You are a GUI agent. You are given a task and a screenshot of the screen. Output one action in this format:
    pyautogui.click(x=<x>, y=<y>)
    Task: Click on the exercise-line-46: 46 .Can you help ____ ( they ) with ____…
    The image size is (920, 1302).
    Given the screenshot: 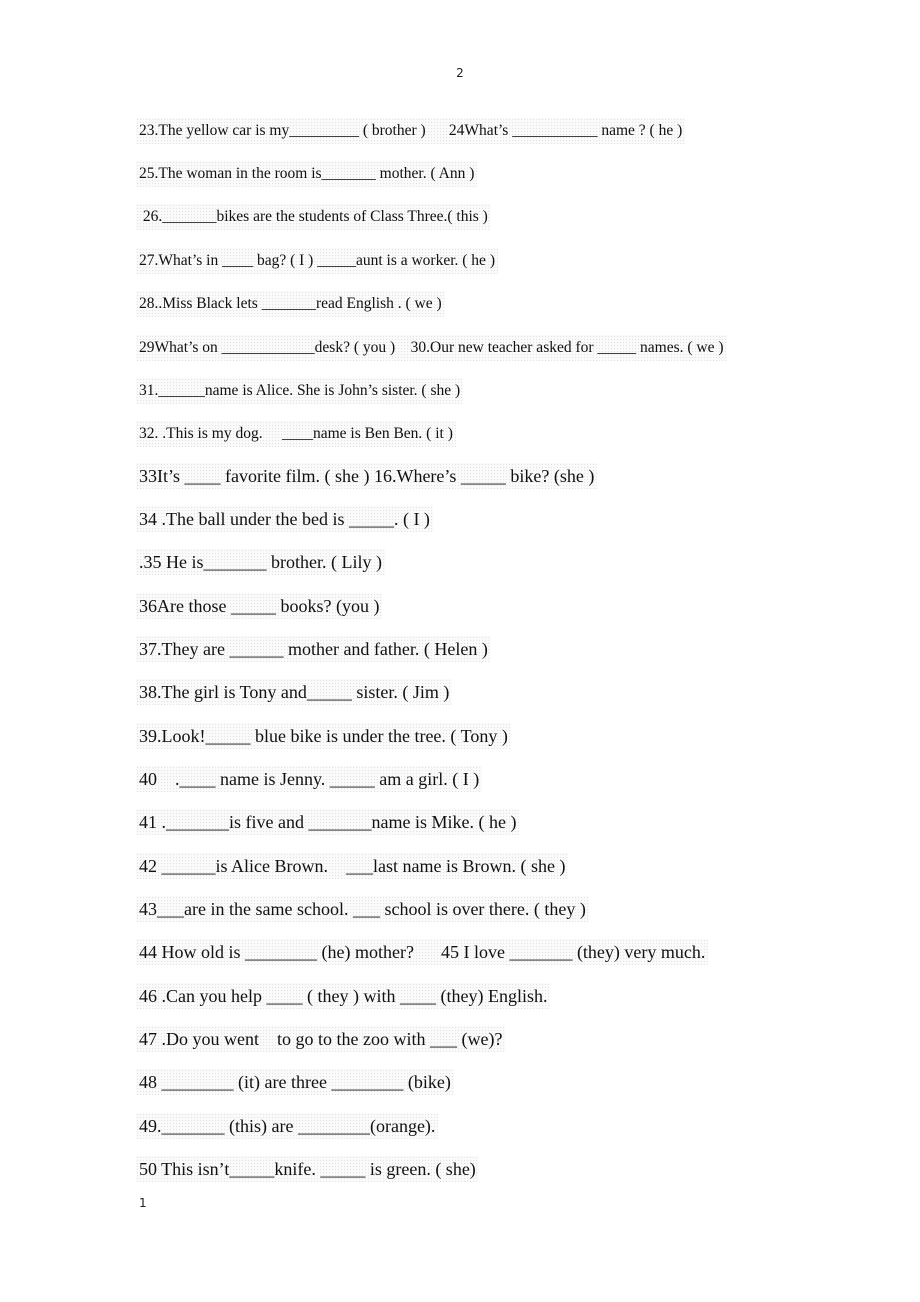 What is the action you would take?
    pyautogui.click(x=343, y=996)
    